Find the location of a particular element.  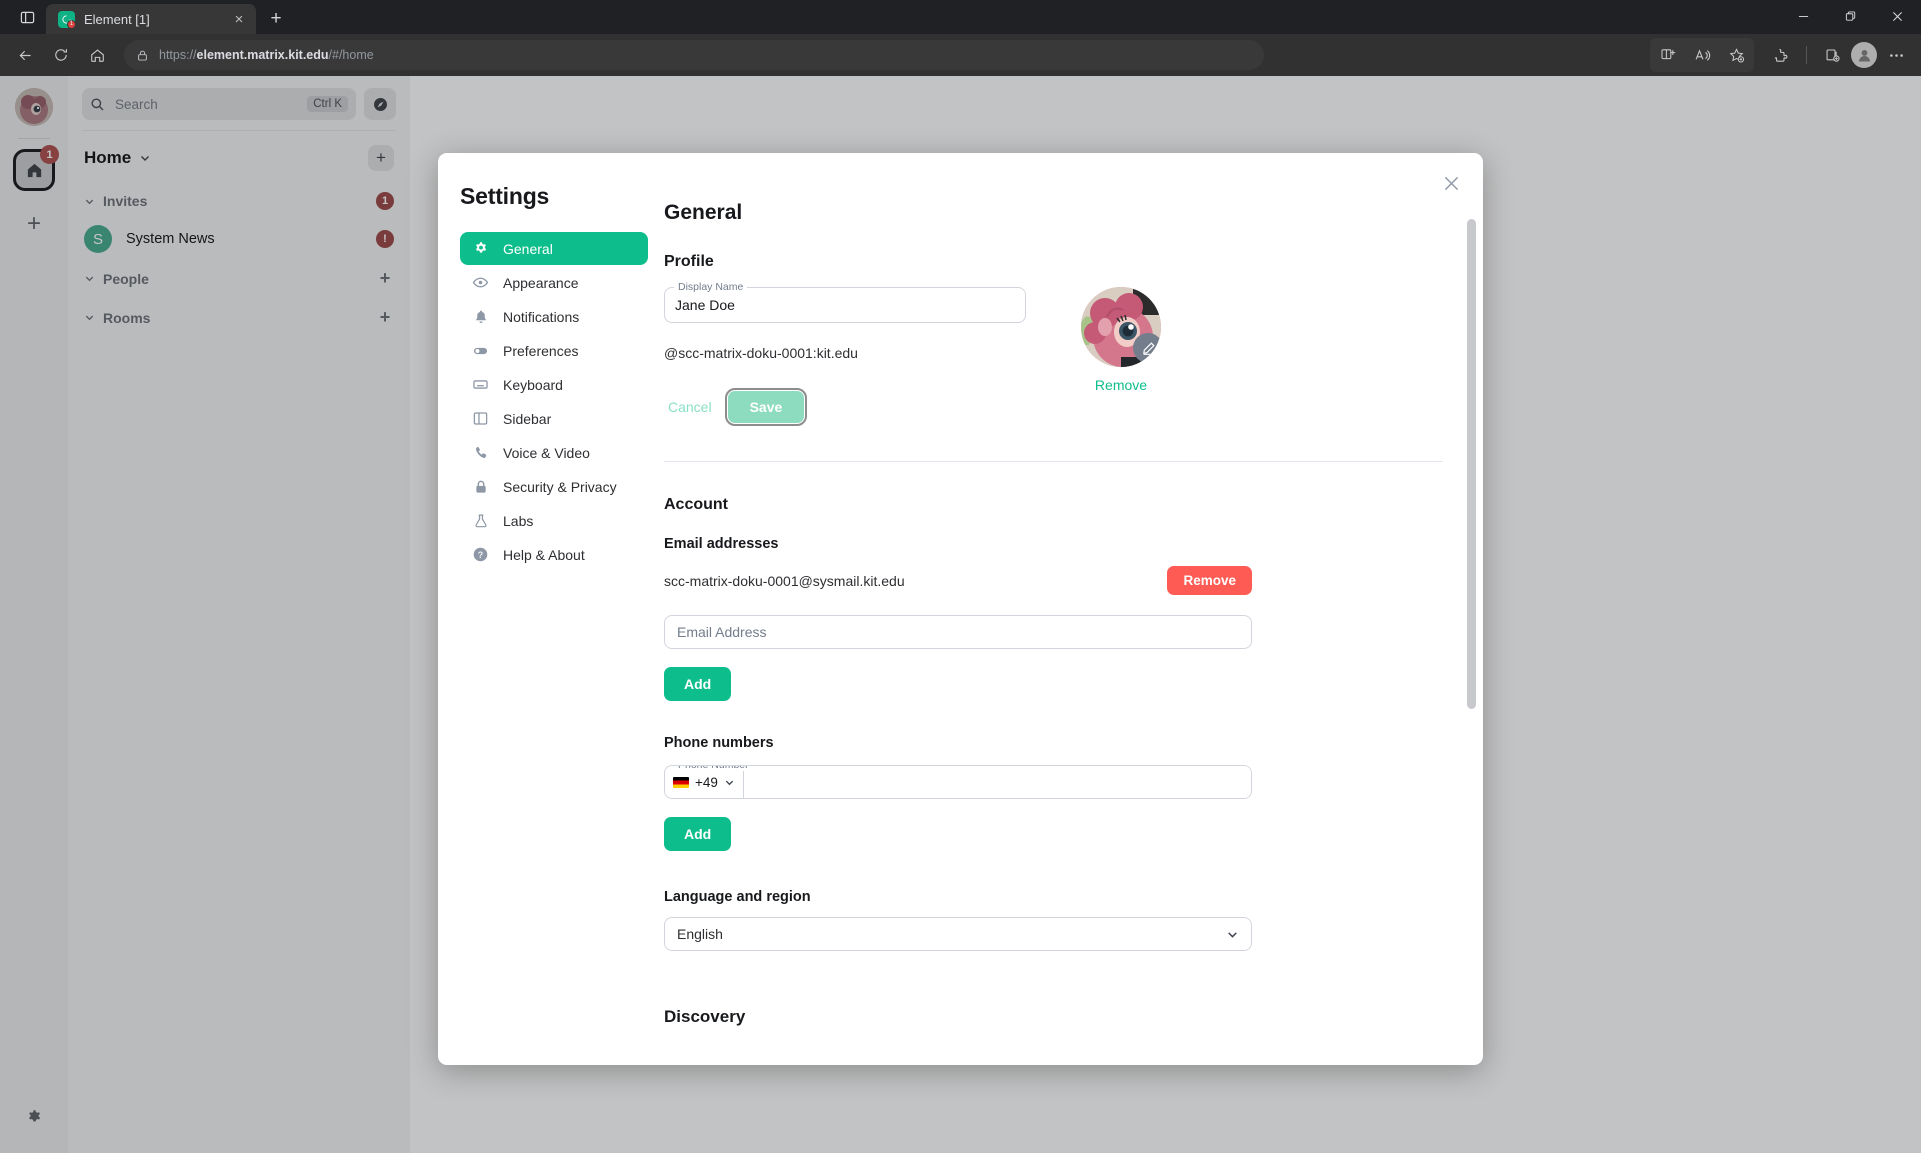

cancel-button: Cancel is located at coordinates (690, 407).